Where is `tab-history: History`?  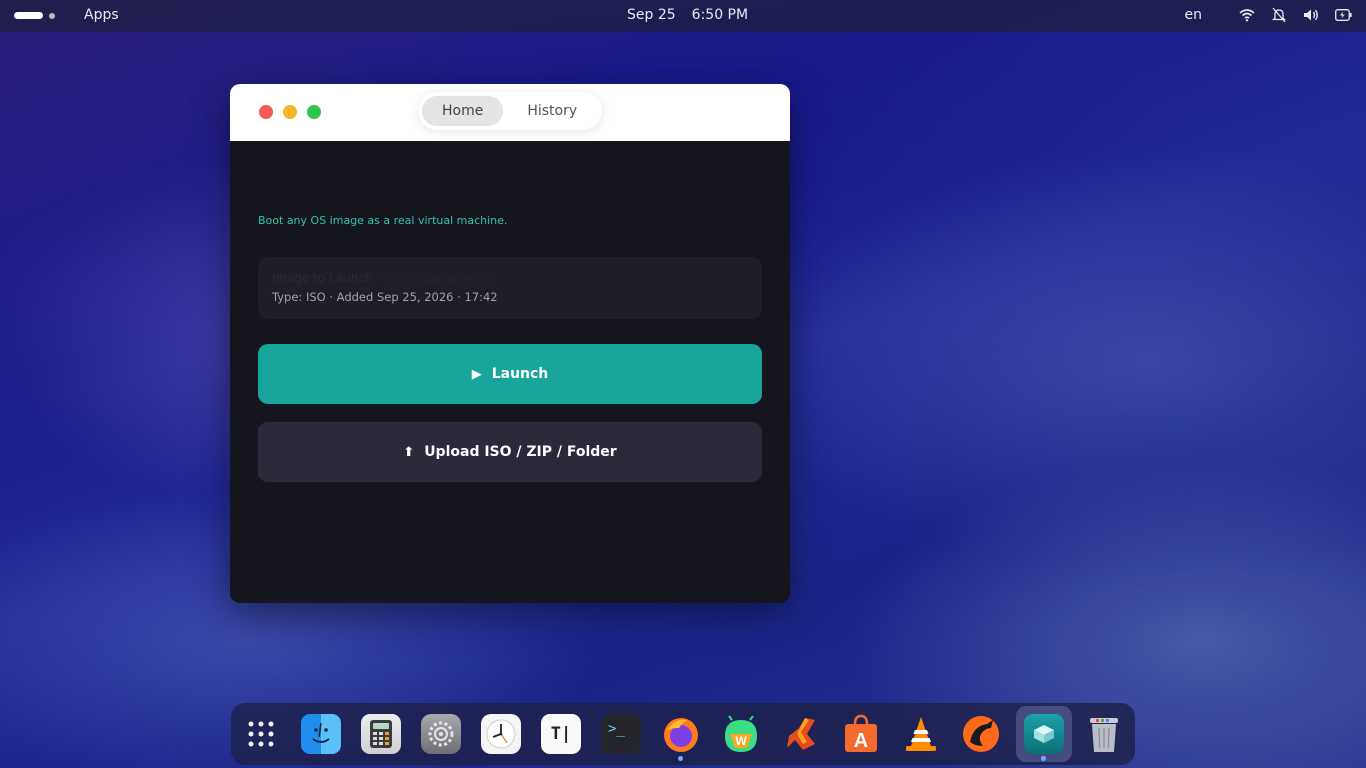
tab-history: History is located at coordinates (552, 111).